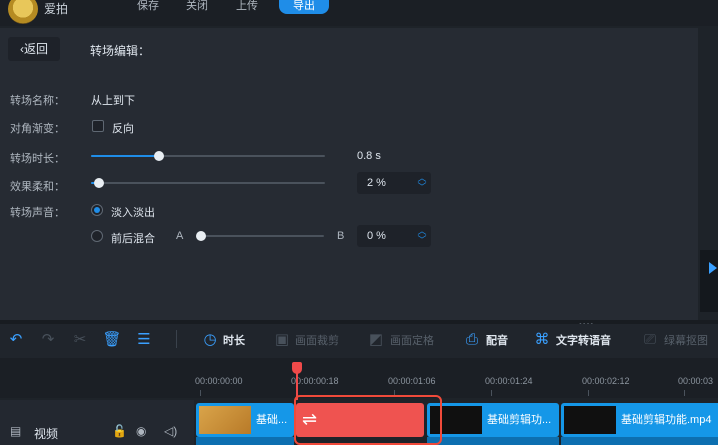 Image resolution: width=718 pixels, height=445 pixels. I want to click on transition-name-value: 从上到下, so click(113, 101).